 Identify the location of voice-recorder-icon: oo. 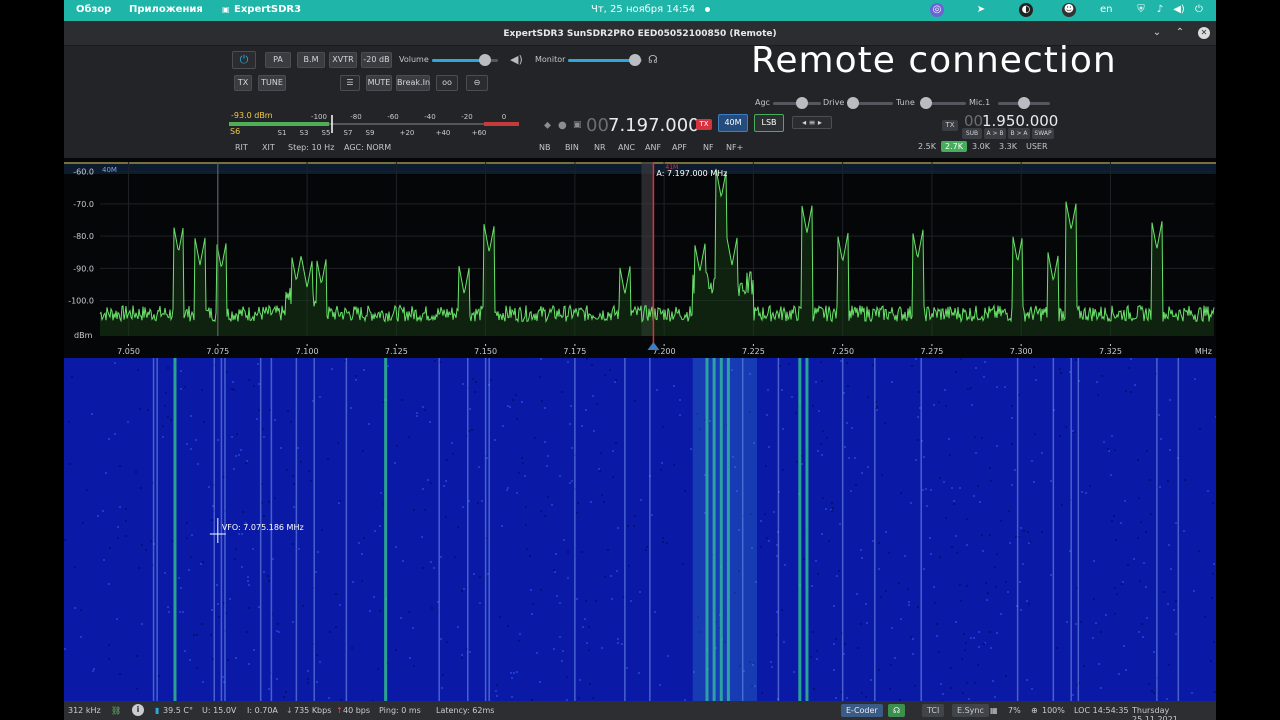
(447, 83).